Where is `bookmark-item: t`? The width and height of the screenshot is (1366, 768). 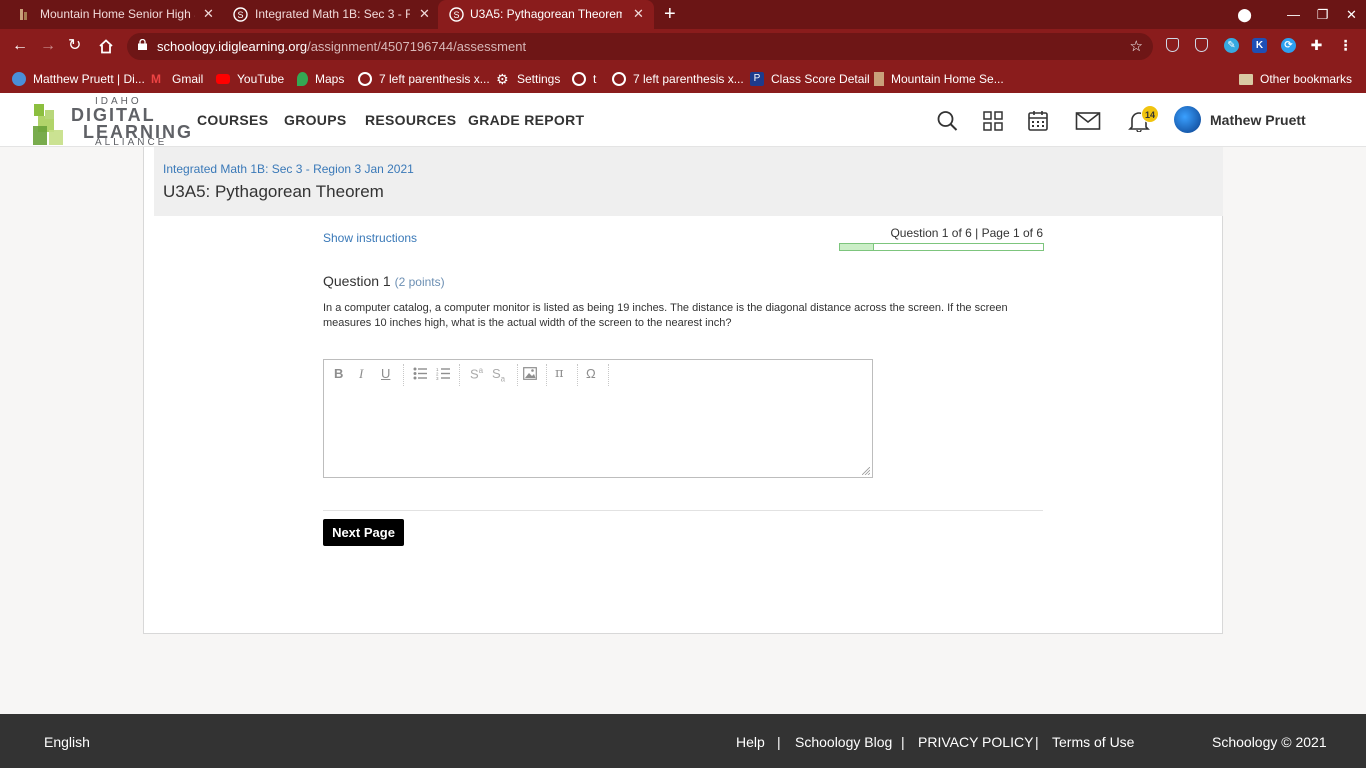 bookmark-item: t is located at coordinates (584, 79).